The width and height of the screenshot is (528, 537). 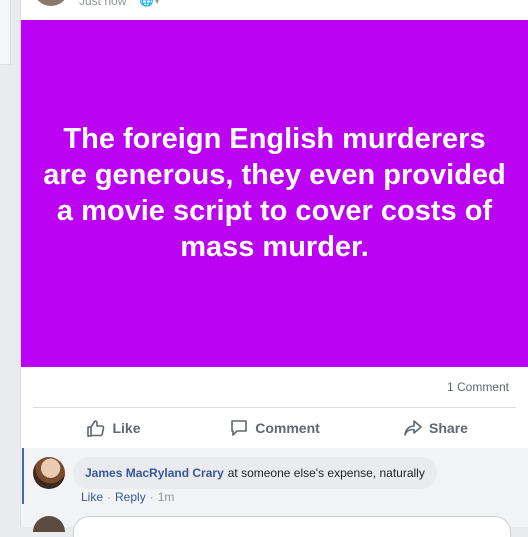 What do you see at coordinates (126, 428) in the screenshot?
I see `like-label: Like` at bounding box center [126, 428].